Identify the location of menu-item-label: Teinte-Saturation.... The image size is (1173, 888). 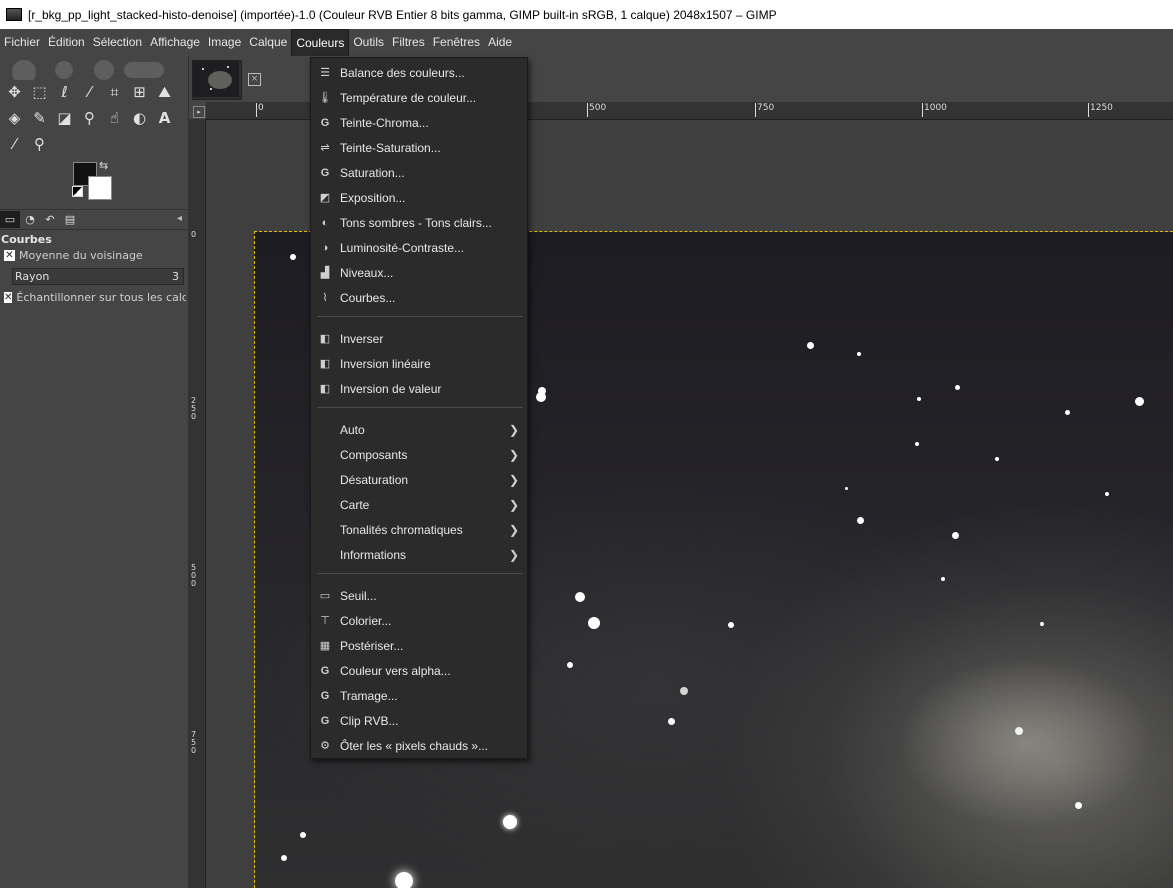
(390, 147).